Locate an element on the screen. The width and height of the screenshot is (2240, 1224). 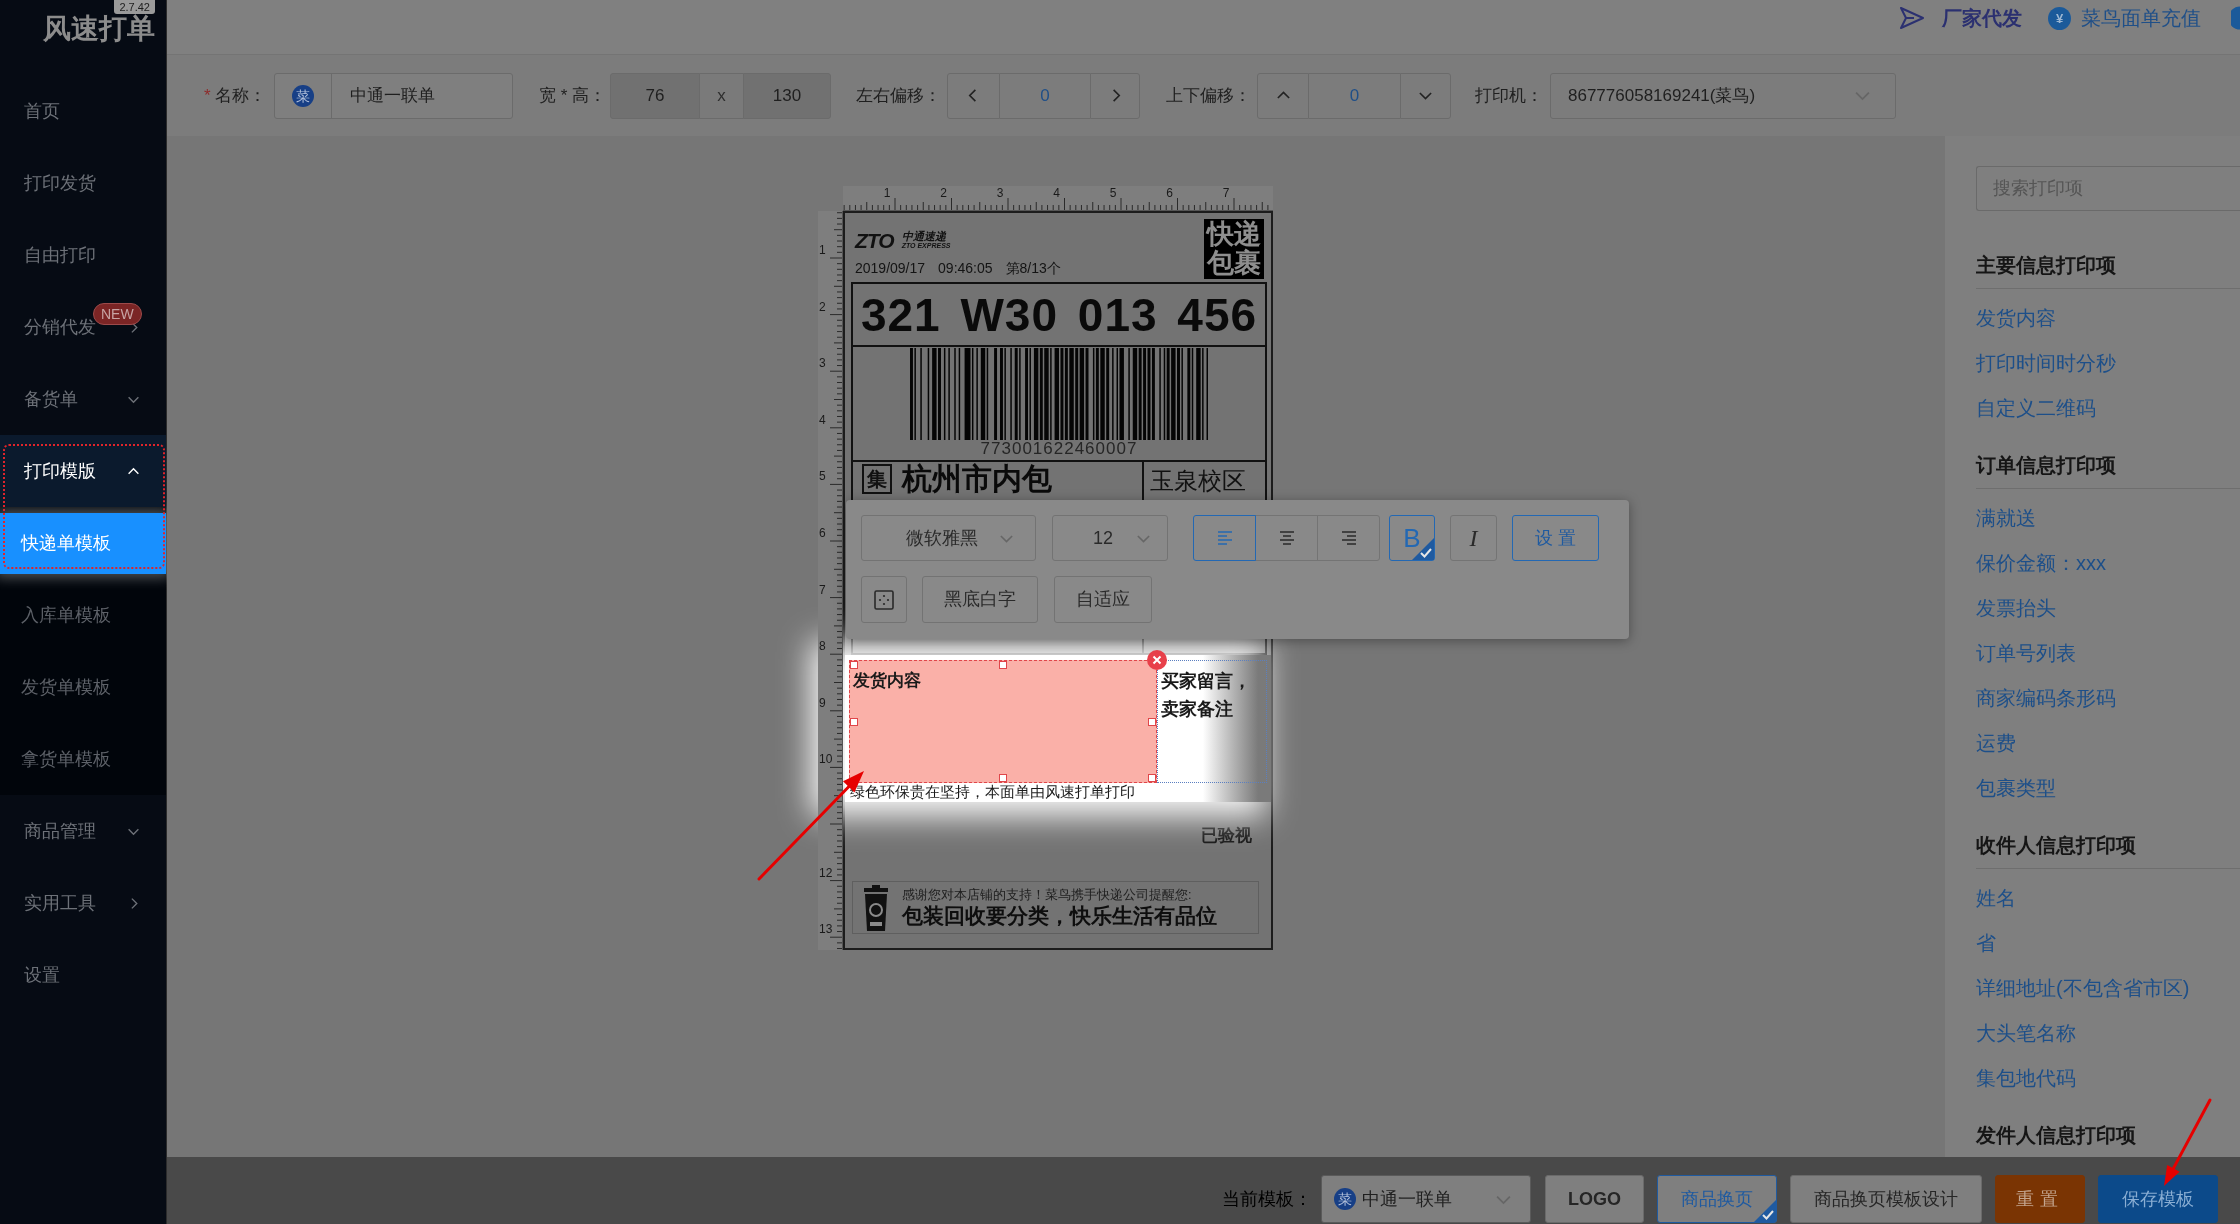
print-item-link: 发票抬头 is located at coordinates (2016, 607).